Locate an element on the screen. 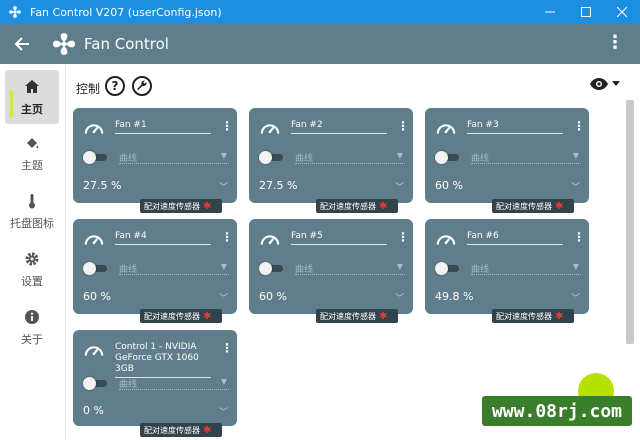 This screenshot has width=640, height=440. sidebar-item-label: 主页 is located at coordinates (32, 109).